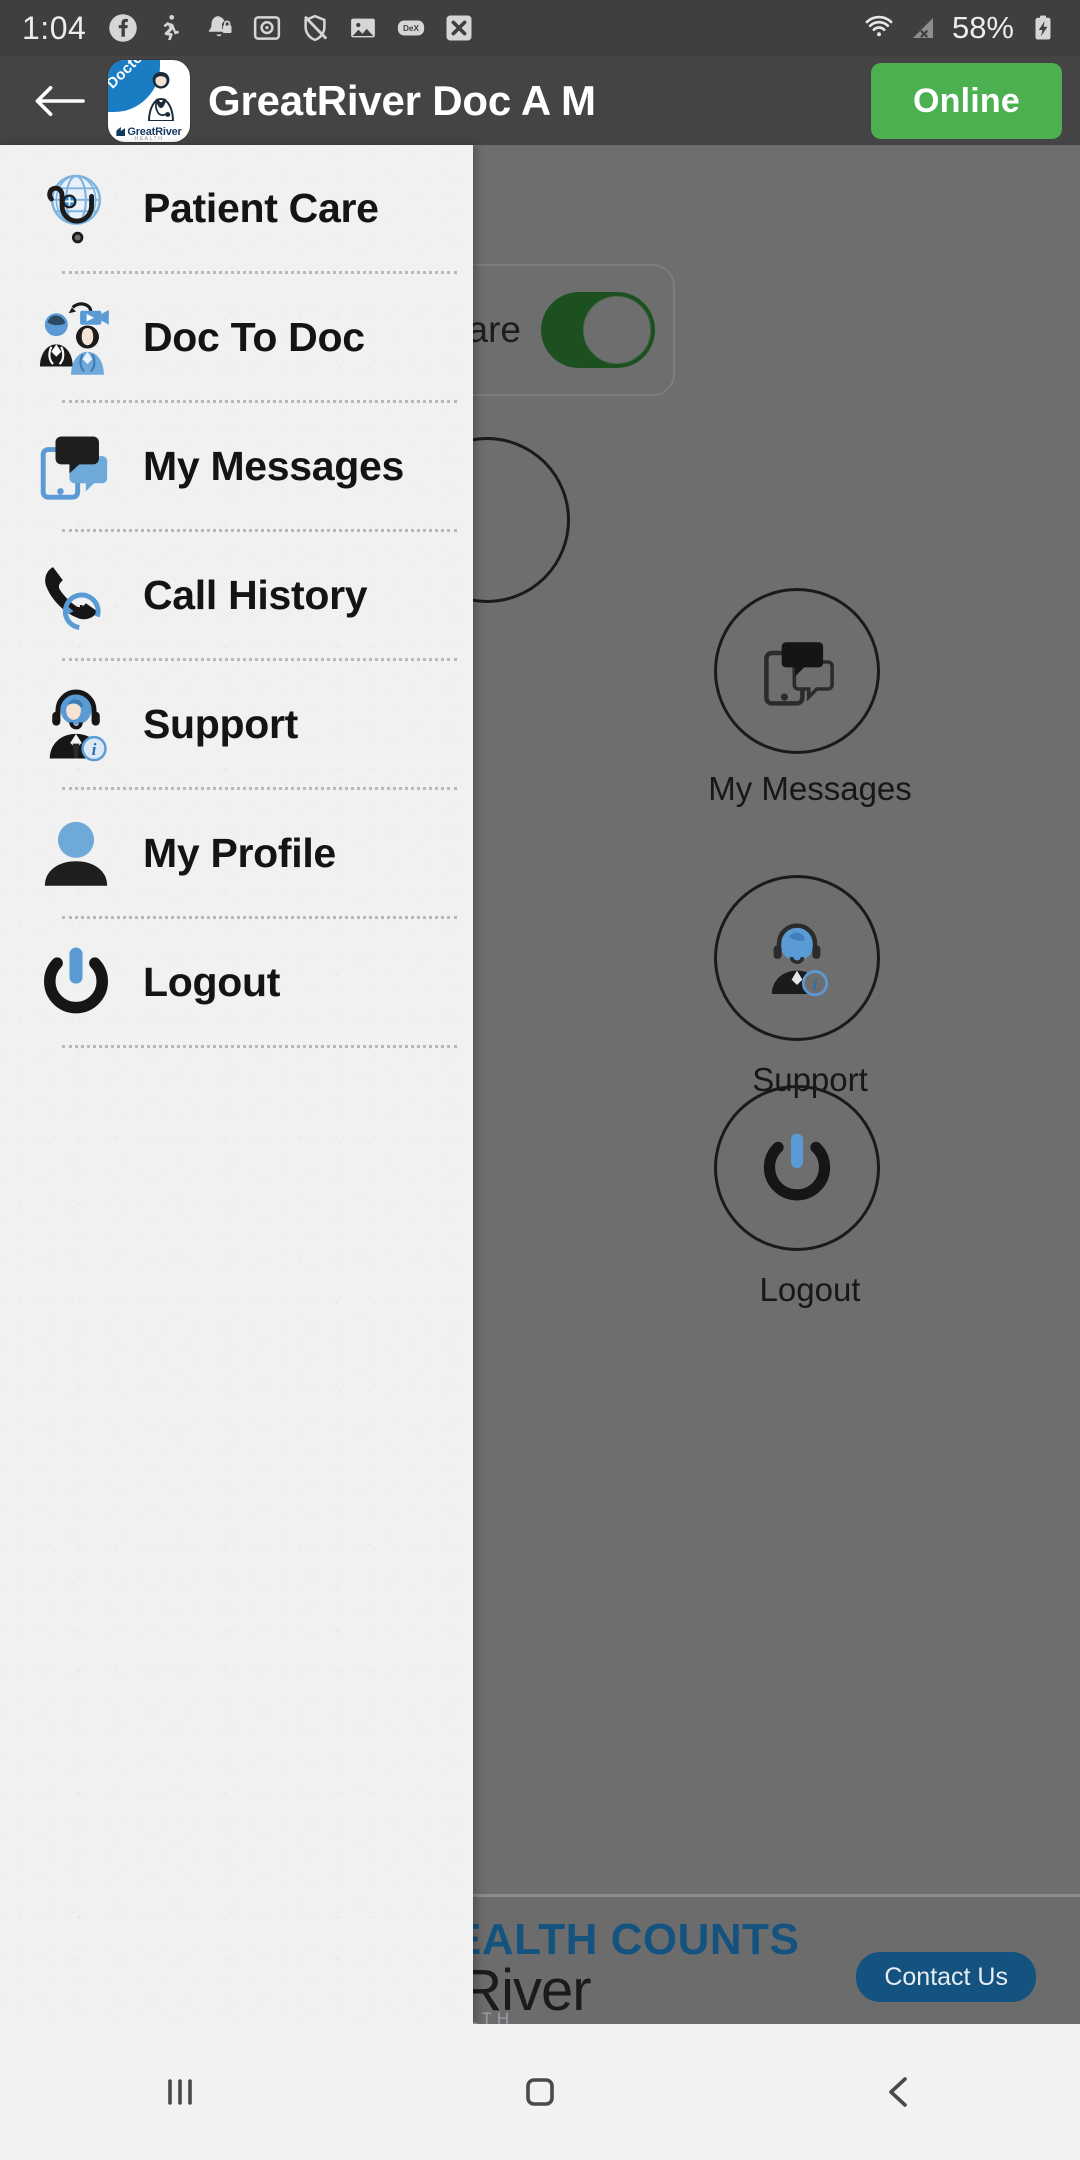 This screenshot has width=1080, height=2160. Describe the element at coordinates (123, 28) in the screenshot. I see `facebook-icon` at that location.